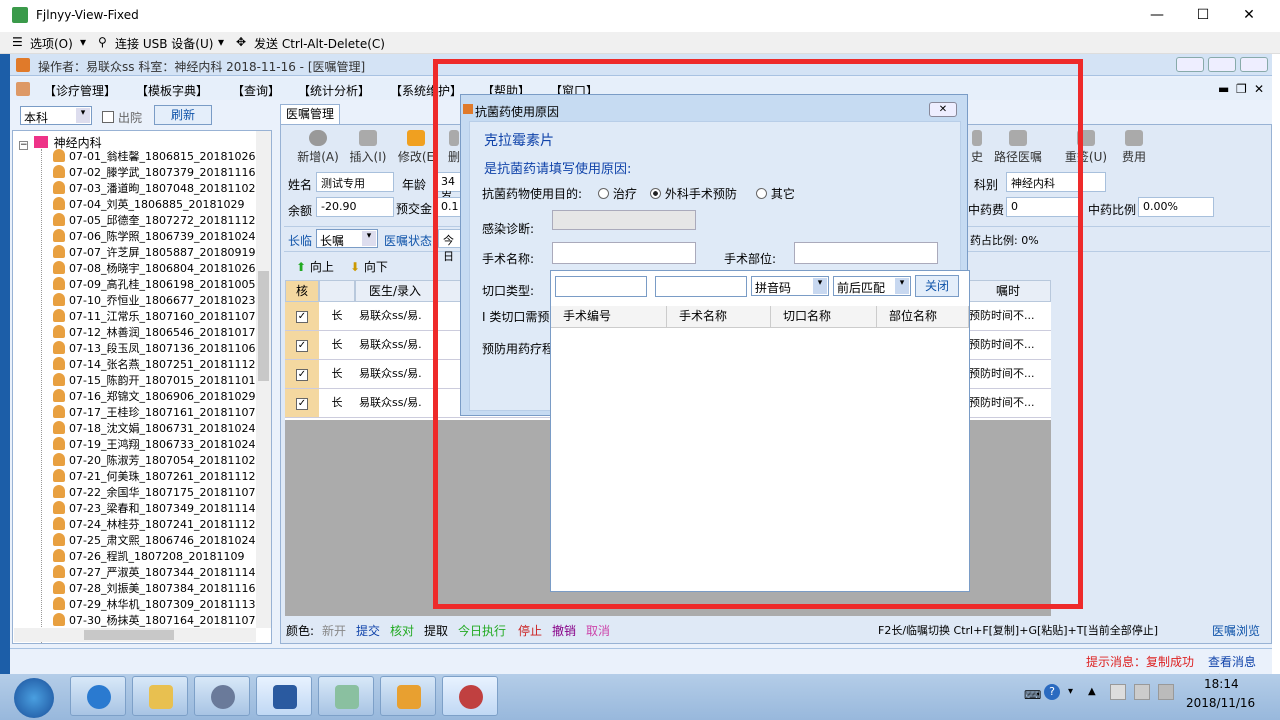 Image resolution: width=1280 pixels, height=720 pixels. What do you see at coordinates (154, 253) in the screenshot?
I see `patient-item: 07-07_许芝屏_1805887_20180919` at bounding box center [154, 253].